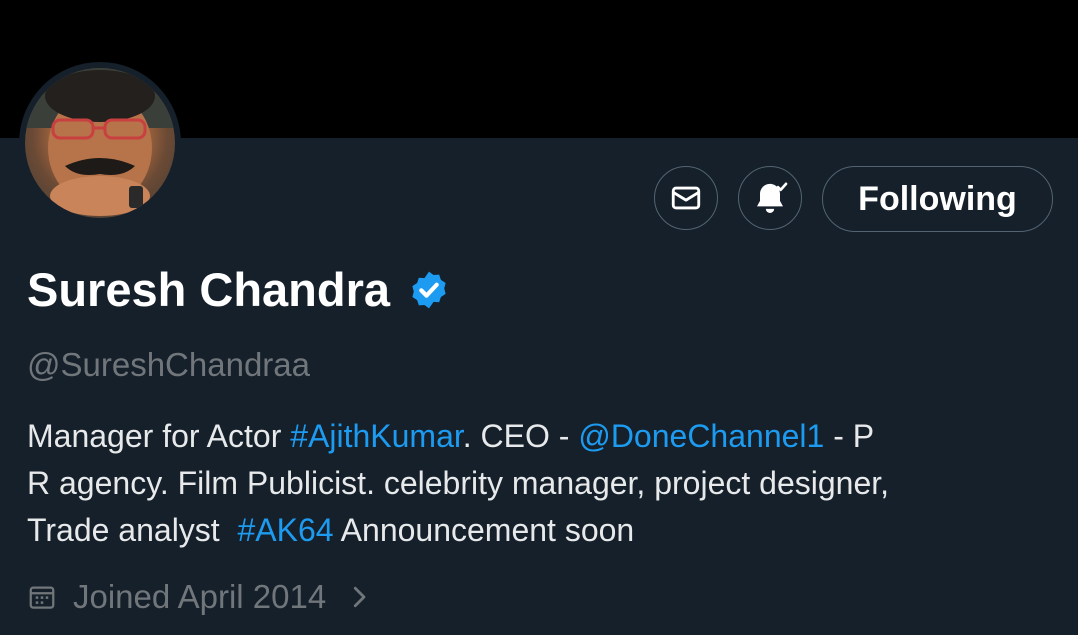  I want to click on mention-link: @DoneChannel1, so click(701, 436).